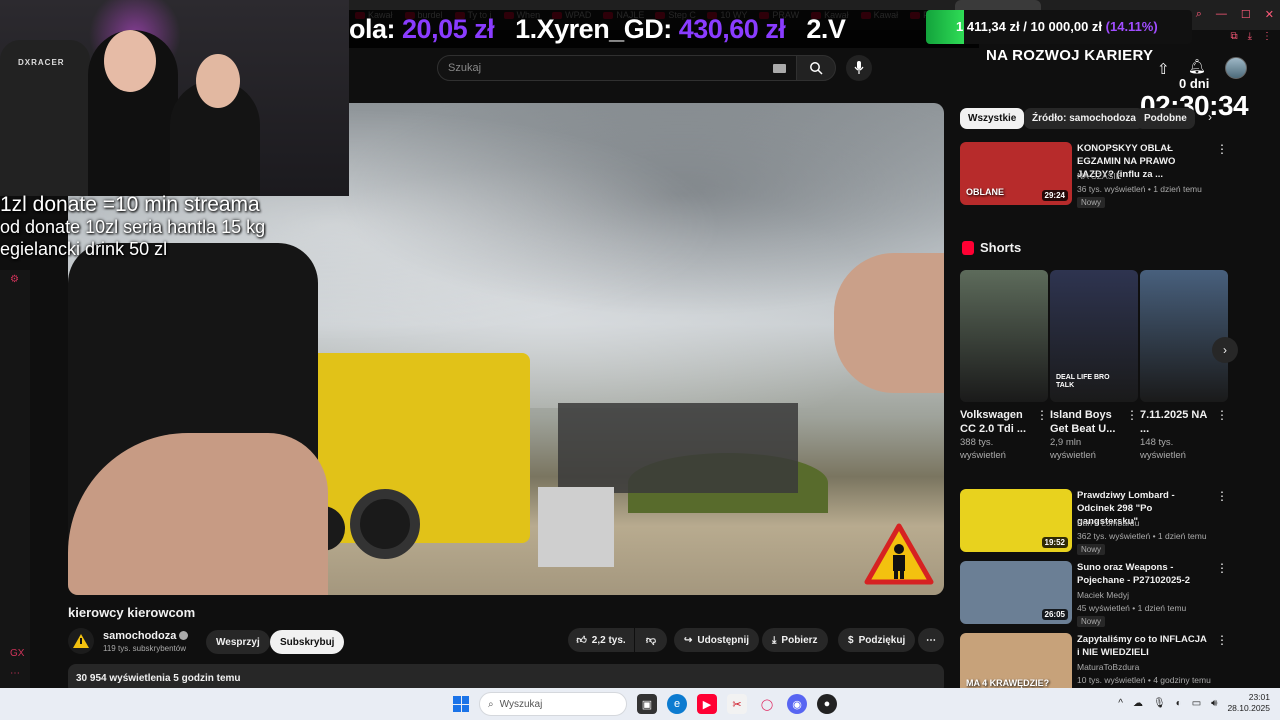 This screenshot has width=1280, height=720. I want to click on taskbar-search: ⌕ Wyszukaj, so click(553, 704).